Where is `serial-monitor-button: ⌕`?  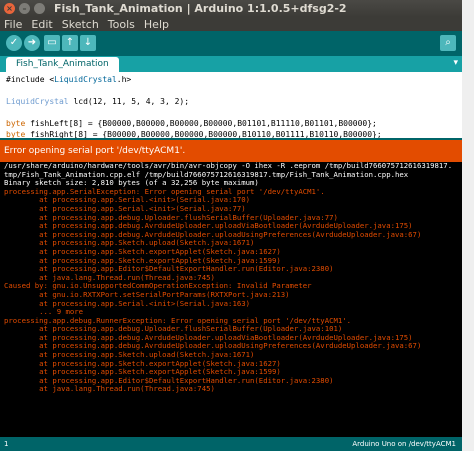
serial-monitor-button: ⌕ is located at coordinates (448, 43).